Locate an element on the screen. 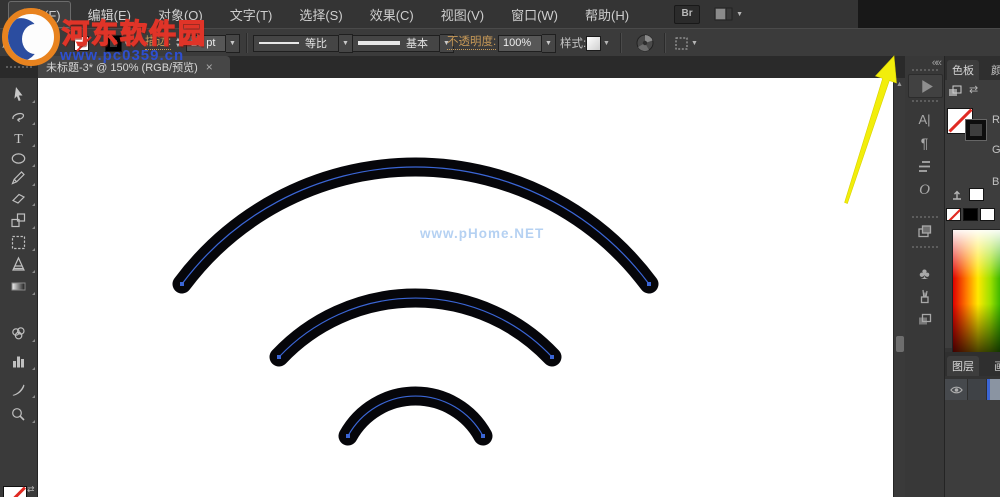 The width and height of the screenshot is (1000, 497). tab-swatches: 色板 is located at coordinates (963, 70).